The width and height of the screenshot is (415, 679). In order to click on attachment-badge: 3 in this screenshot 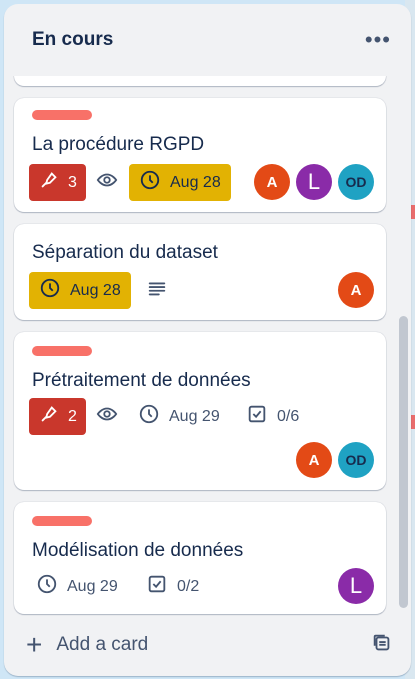, I will do `click(57, 182)`.